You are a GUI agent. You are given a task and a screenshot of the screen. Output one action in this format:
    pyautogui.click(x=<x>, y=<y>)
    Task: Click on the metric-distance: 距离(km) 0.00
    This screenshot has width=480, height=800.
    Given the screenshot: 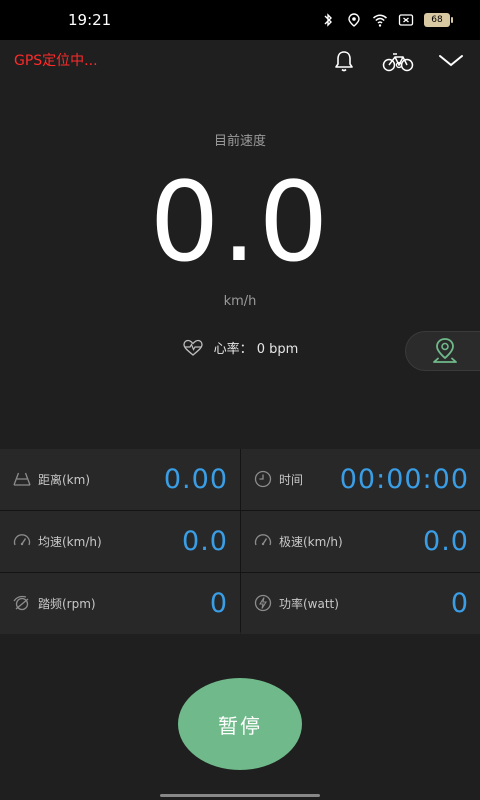 What is the action you would take?
    pyautogui.click(x=120, y=479)
    